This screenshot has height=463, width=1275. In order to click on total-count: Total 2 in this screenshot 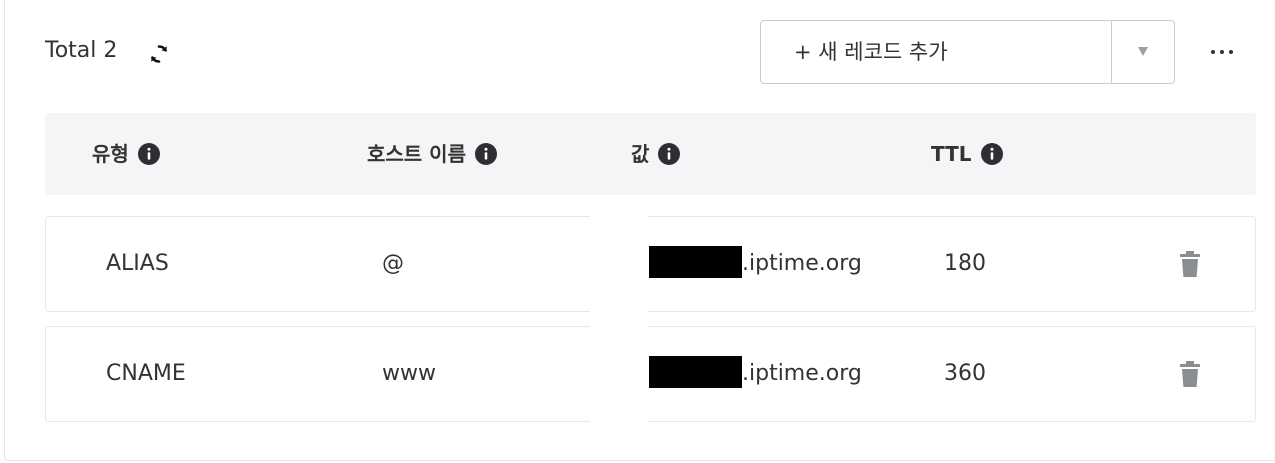, I will do `click(81, 50)`.